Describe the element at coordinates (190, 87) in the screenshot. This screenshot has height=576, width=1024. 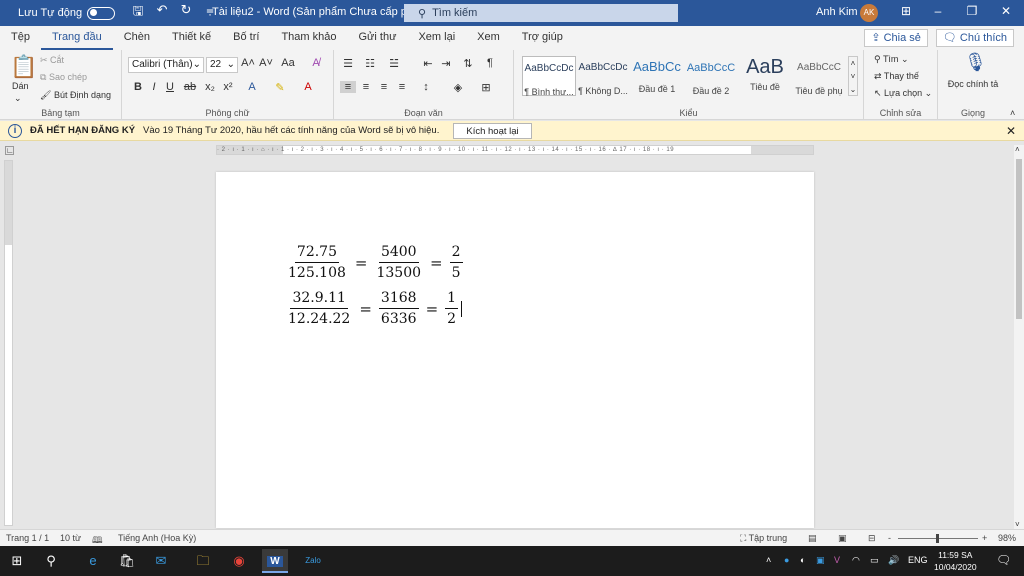
I see `strikethrough-icon: ab` at that location.